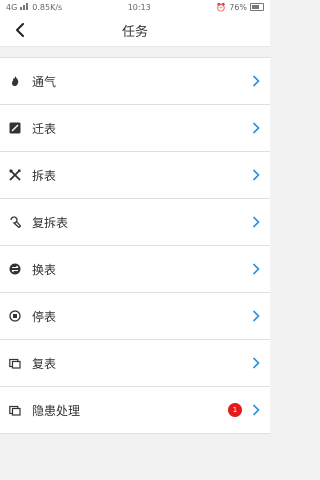  What do you see at coordinates (47, 7) in the screenshot?
I see `network-speed: 0.85K/s` at bounding box center [47, 7].